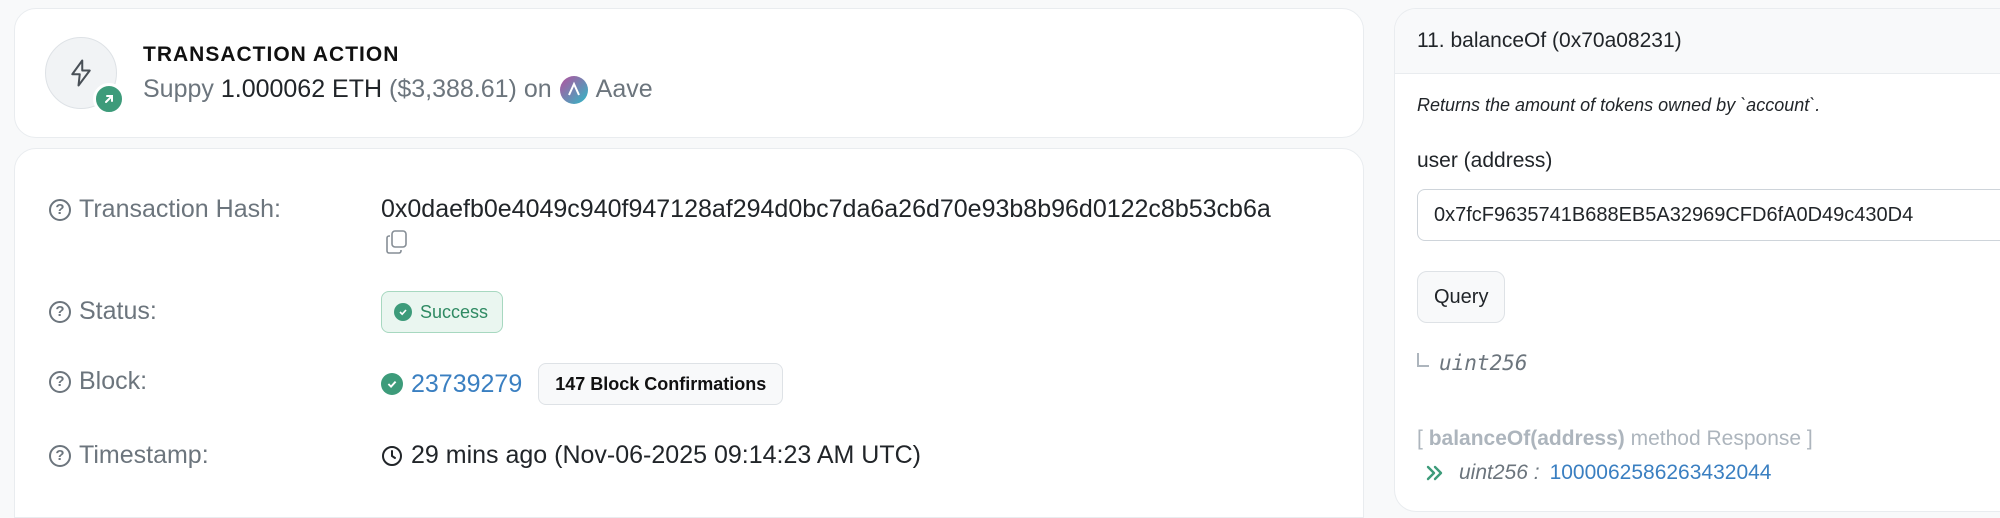  What do you see at coordinates (271, 54) in the screenshot?
I see `action-title: TRANSACTION ACTION` at bounding box center [271, 54].